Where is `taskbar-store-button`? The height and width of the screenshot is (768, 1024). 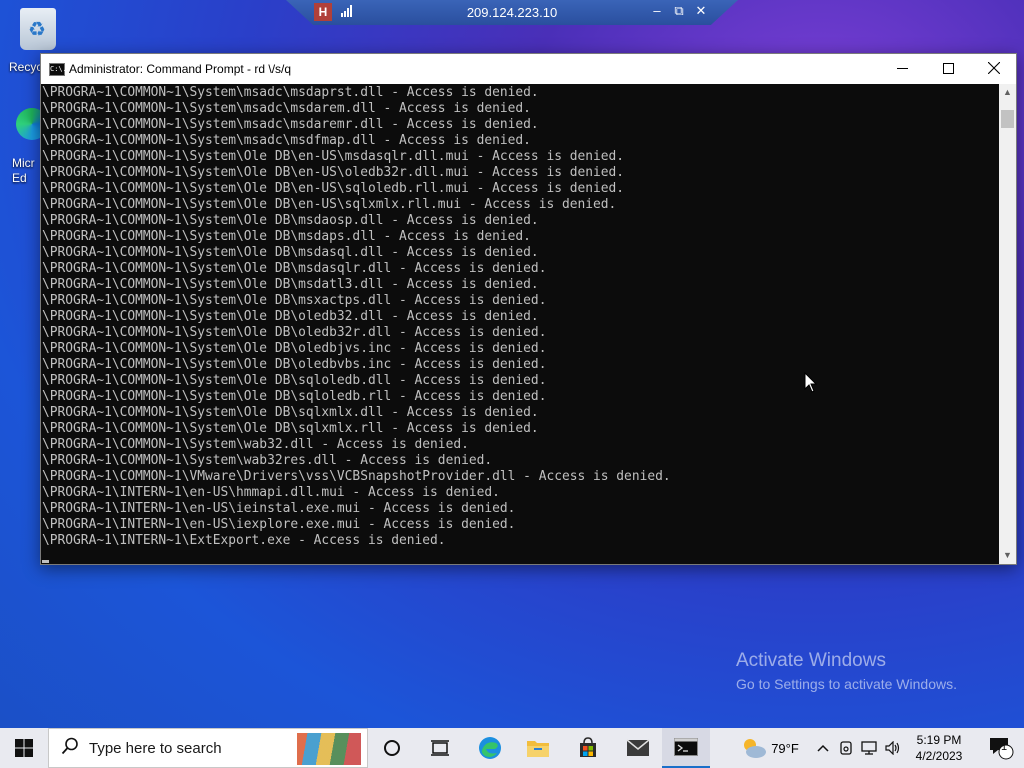
taskbar-store-button is located at coordinates (588, 748).